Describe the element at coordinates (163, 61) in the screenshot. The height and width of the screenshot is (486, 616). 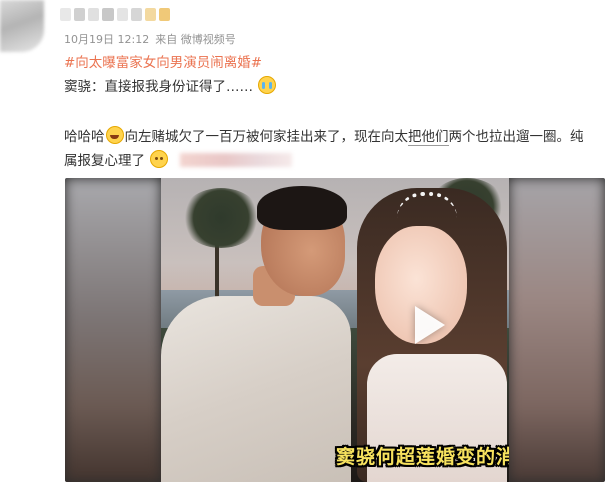
I see `topic-link: #向太曝富家女向男演员闹离婚#` at that location.